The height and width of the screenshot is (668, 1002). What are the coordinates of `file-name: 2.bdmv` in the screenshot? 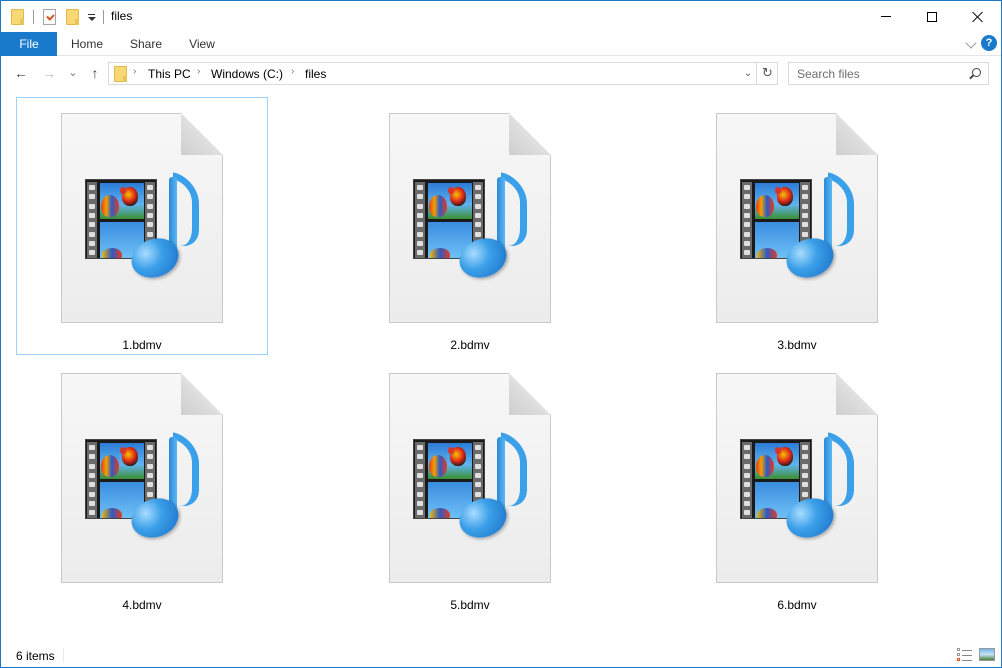 It's located at (470, 345).